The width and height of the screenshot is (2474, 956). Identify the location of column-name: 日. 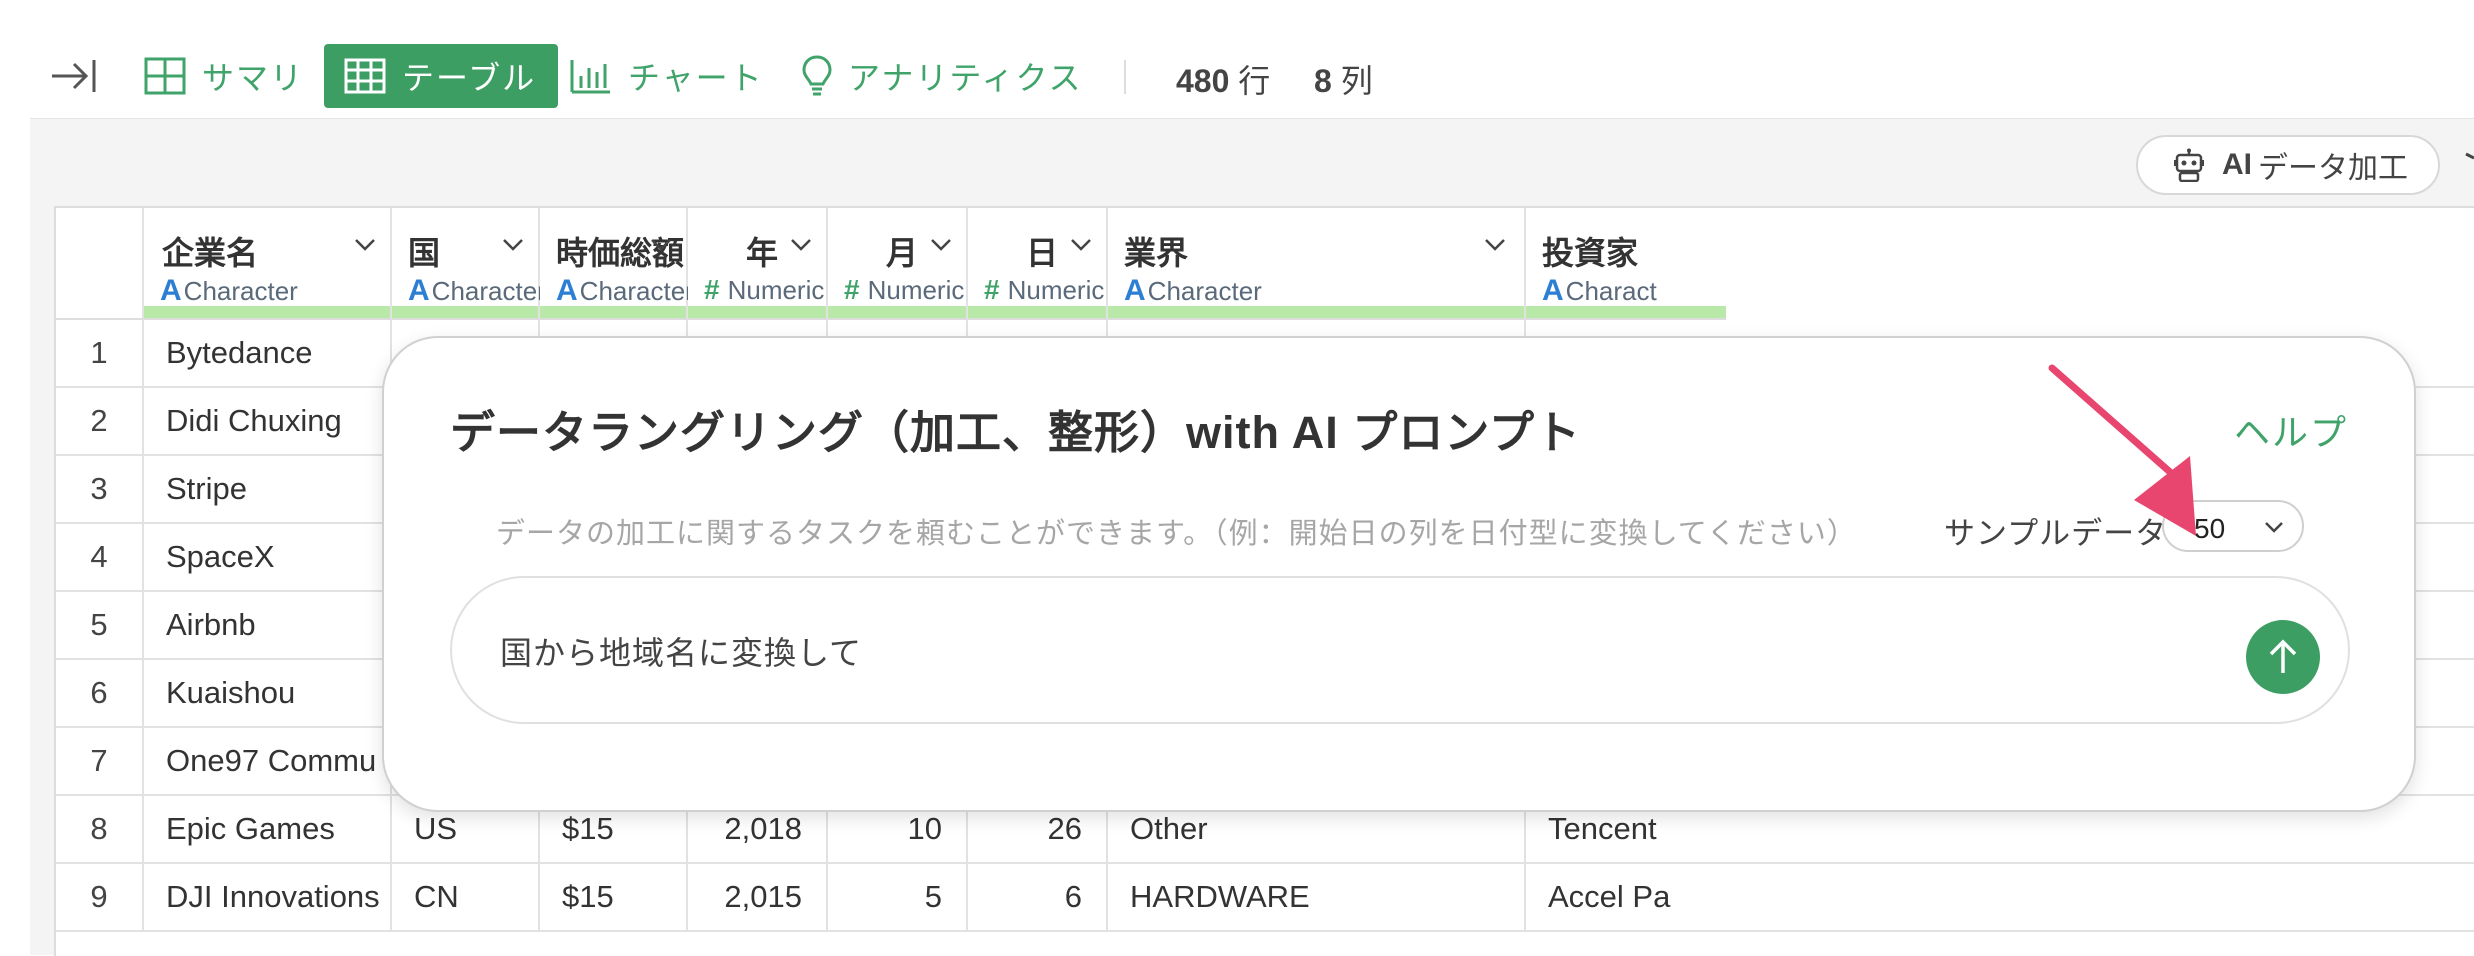
(1041, 253).